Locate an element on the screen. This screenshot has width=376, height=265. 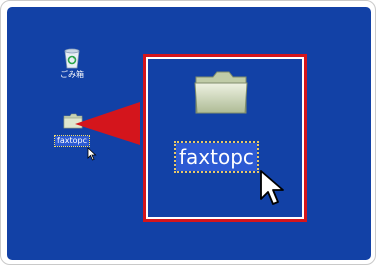
faxtopc-folder-label-zoomed: faxtopc is located at coordinates (216, 157).